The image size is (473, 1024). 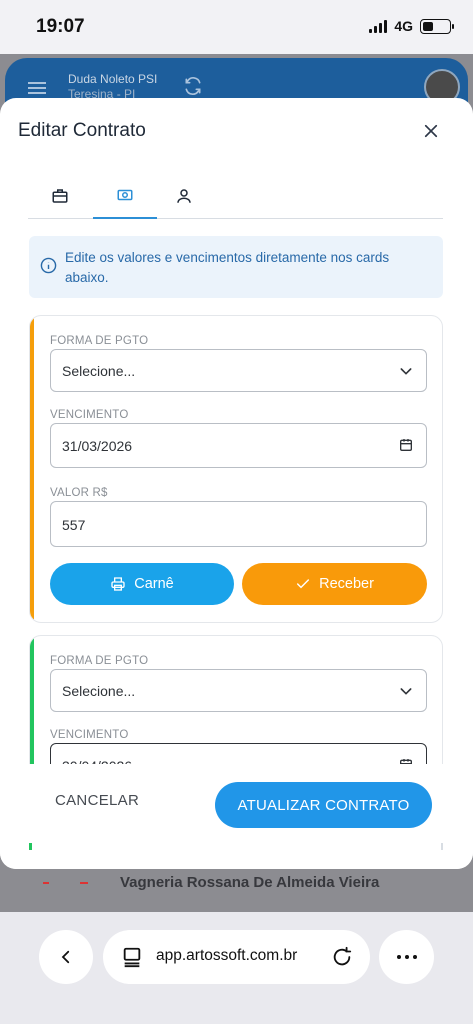 I want to click on back-button, so click(x=66, y=957).